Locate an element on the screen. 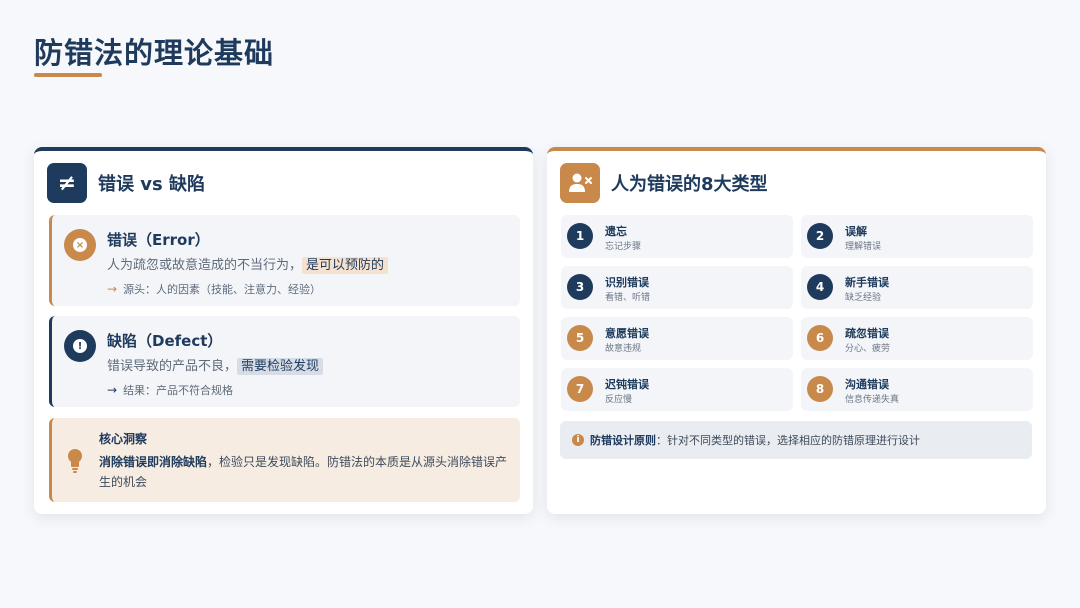 The image size is (1080, 608). error-desc: 人为疏忽或故意造成的不当行为， 是可以预防的 is located at coordinates (248, 264).